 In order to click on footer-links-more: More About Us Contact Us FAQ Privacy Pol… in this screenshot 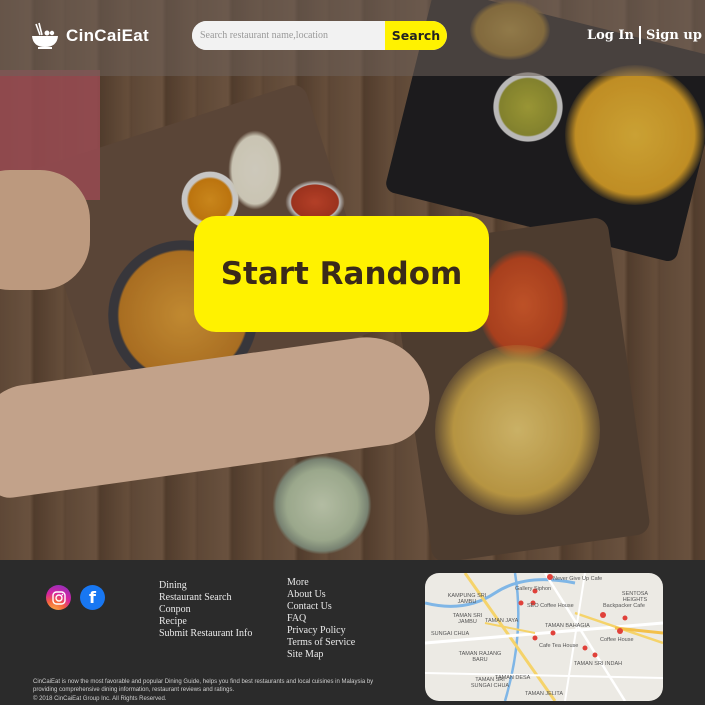, I will do `click(321, 619)`.